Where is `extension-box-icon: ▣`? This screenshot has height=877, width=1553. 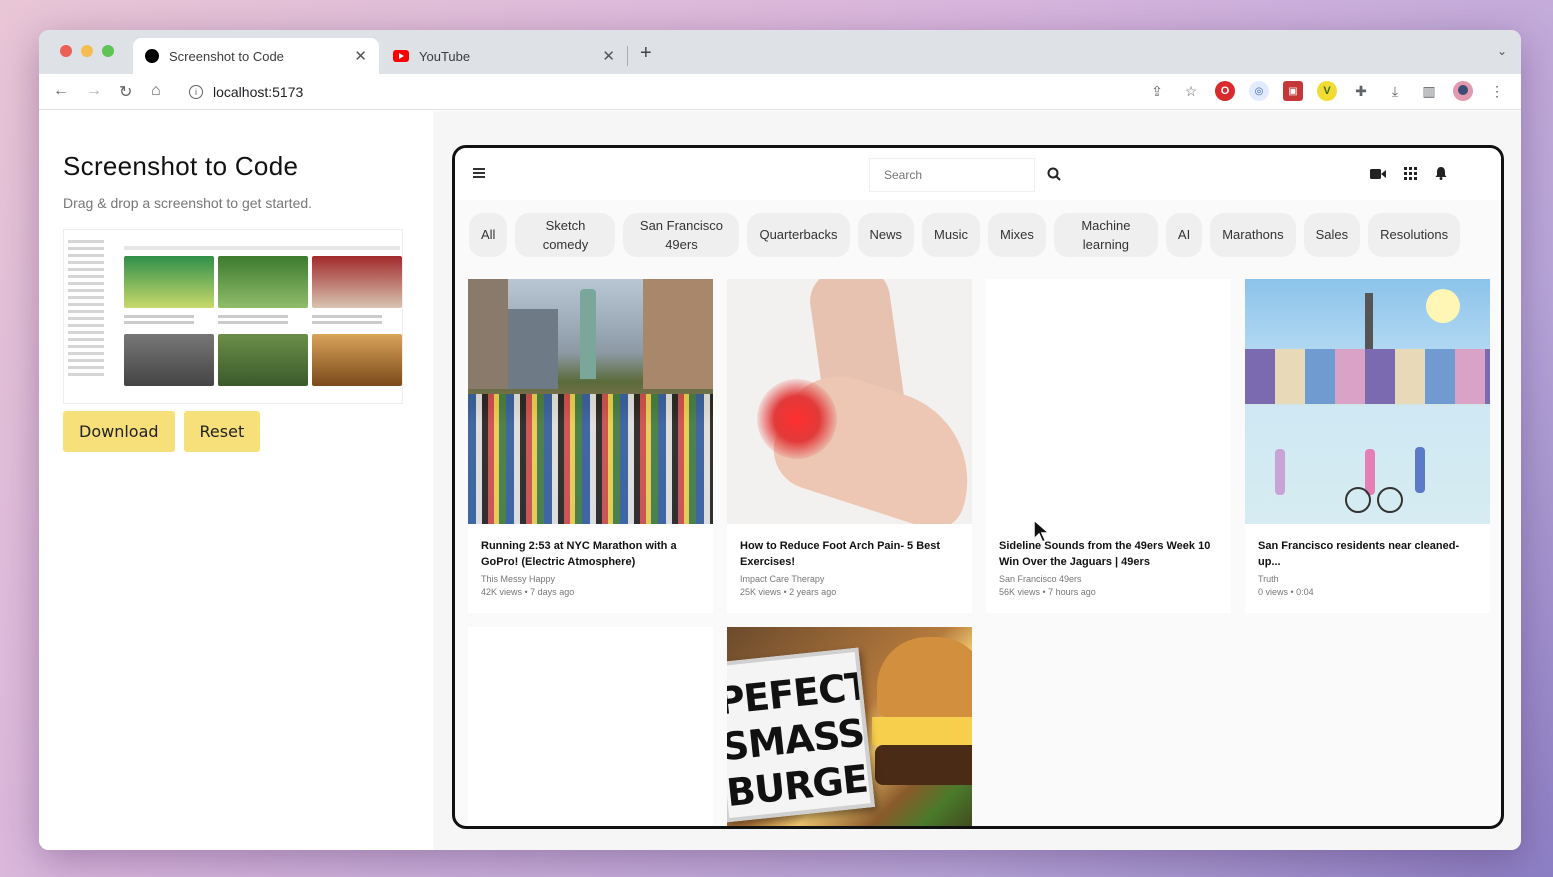
extension-box-icon: ▣ is located at coordinates (1293, 91).